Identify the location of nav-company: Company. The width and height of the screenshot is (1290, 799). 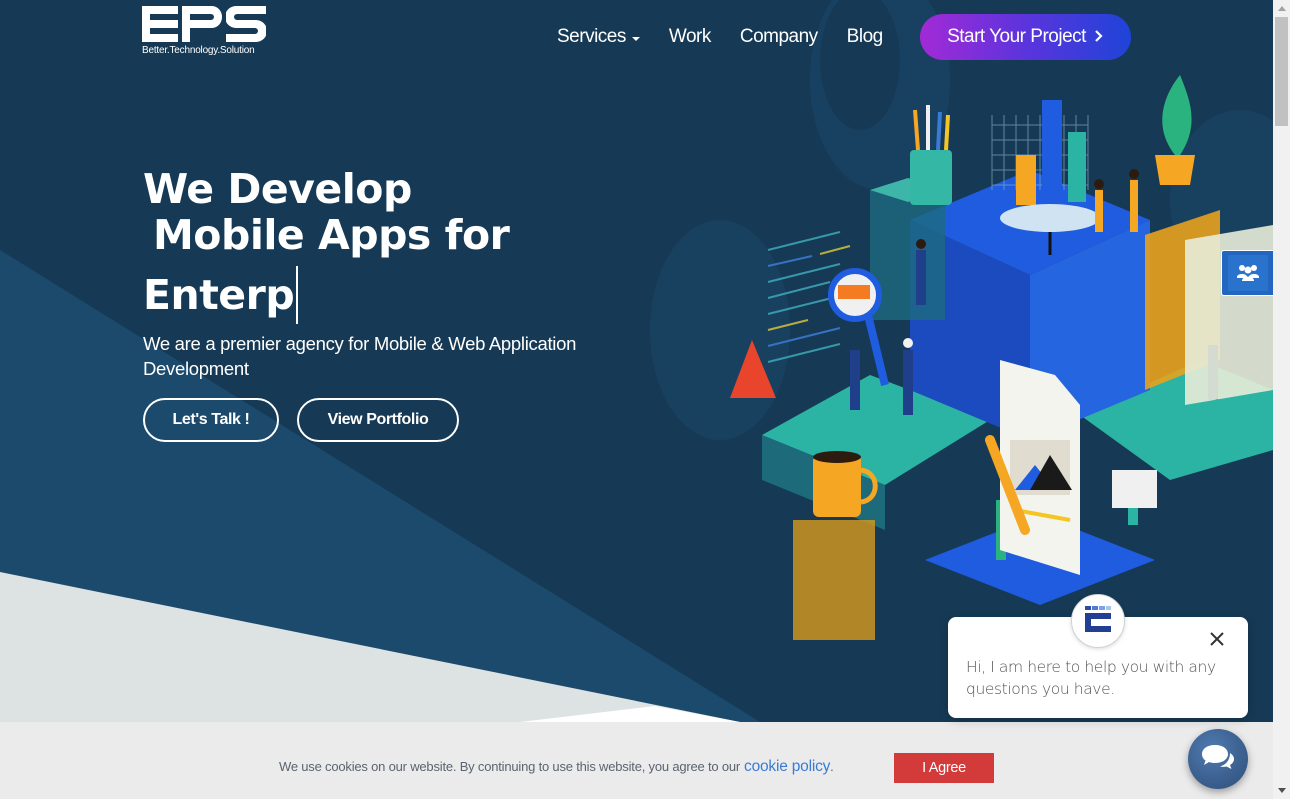
(779, 37).